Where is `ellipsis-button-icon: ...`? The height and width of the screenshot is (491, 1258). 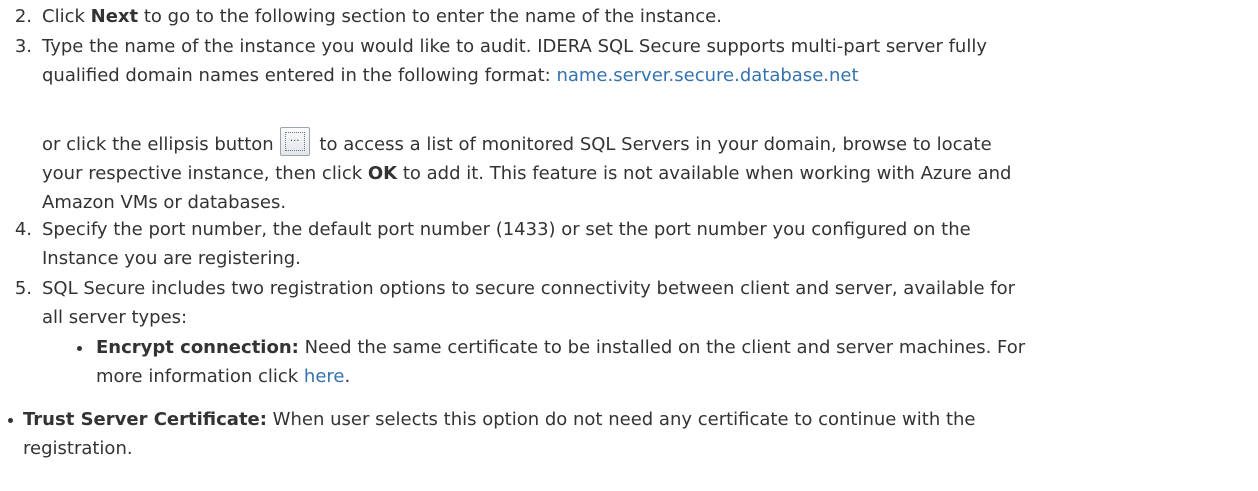 ellipsis-button-icon: ... is located at coordinates (294, 141).